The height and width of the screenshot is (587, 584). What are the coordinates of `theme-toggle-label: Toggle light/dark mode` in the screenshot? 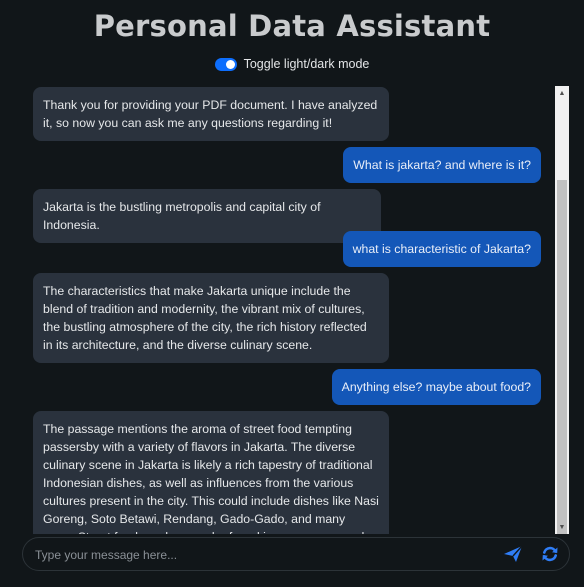 It's located at (307, 64).